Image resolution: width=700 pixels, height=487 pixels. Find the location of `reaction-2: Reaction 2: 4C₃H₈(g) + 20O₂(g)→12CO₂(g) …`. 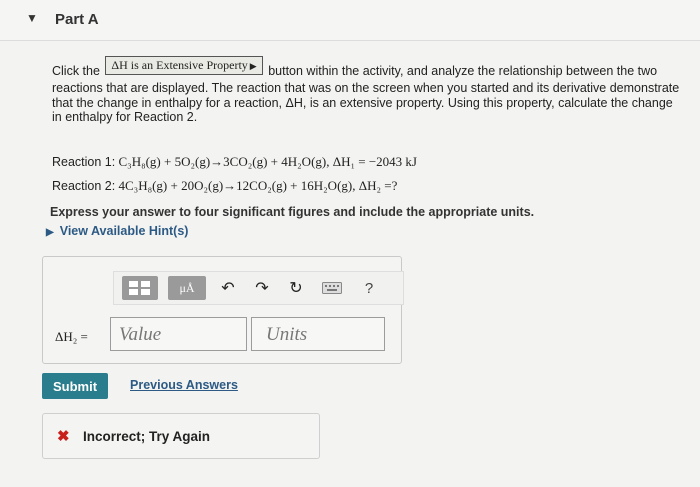

reaction-2: Reaction 2: 4C₃H₈(g) + 20O₂(g)→12CO₂(g) … is located at coordinates (224, 186).